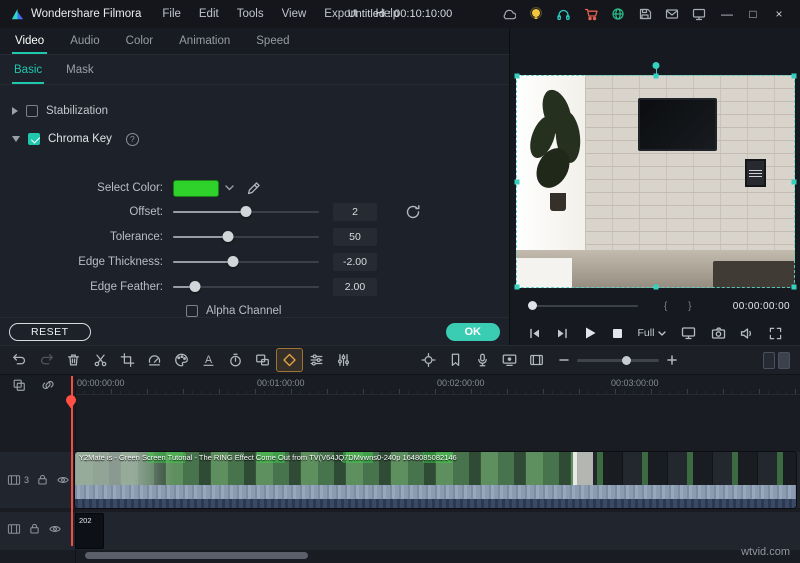 The height and width of the screenshot is (563, 800). What do you see at coordinates (208, 360) in the screenshot?
I see `text-tool-icon: A` at bounding box center [208, 360].